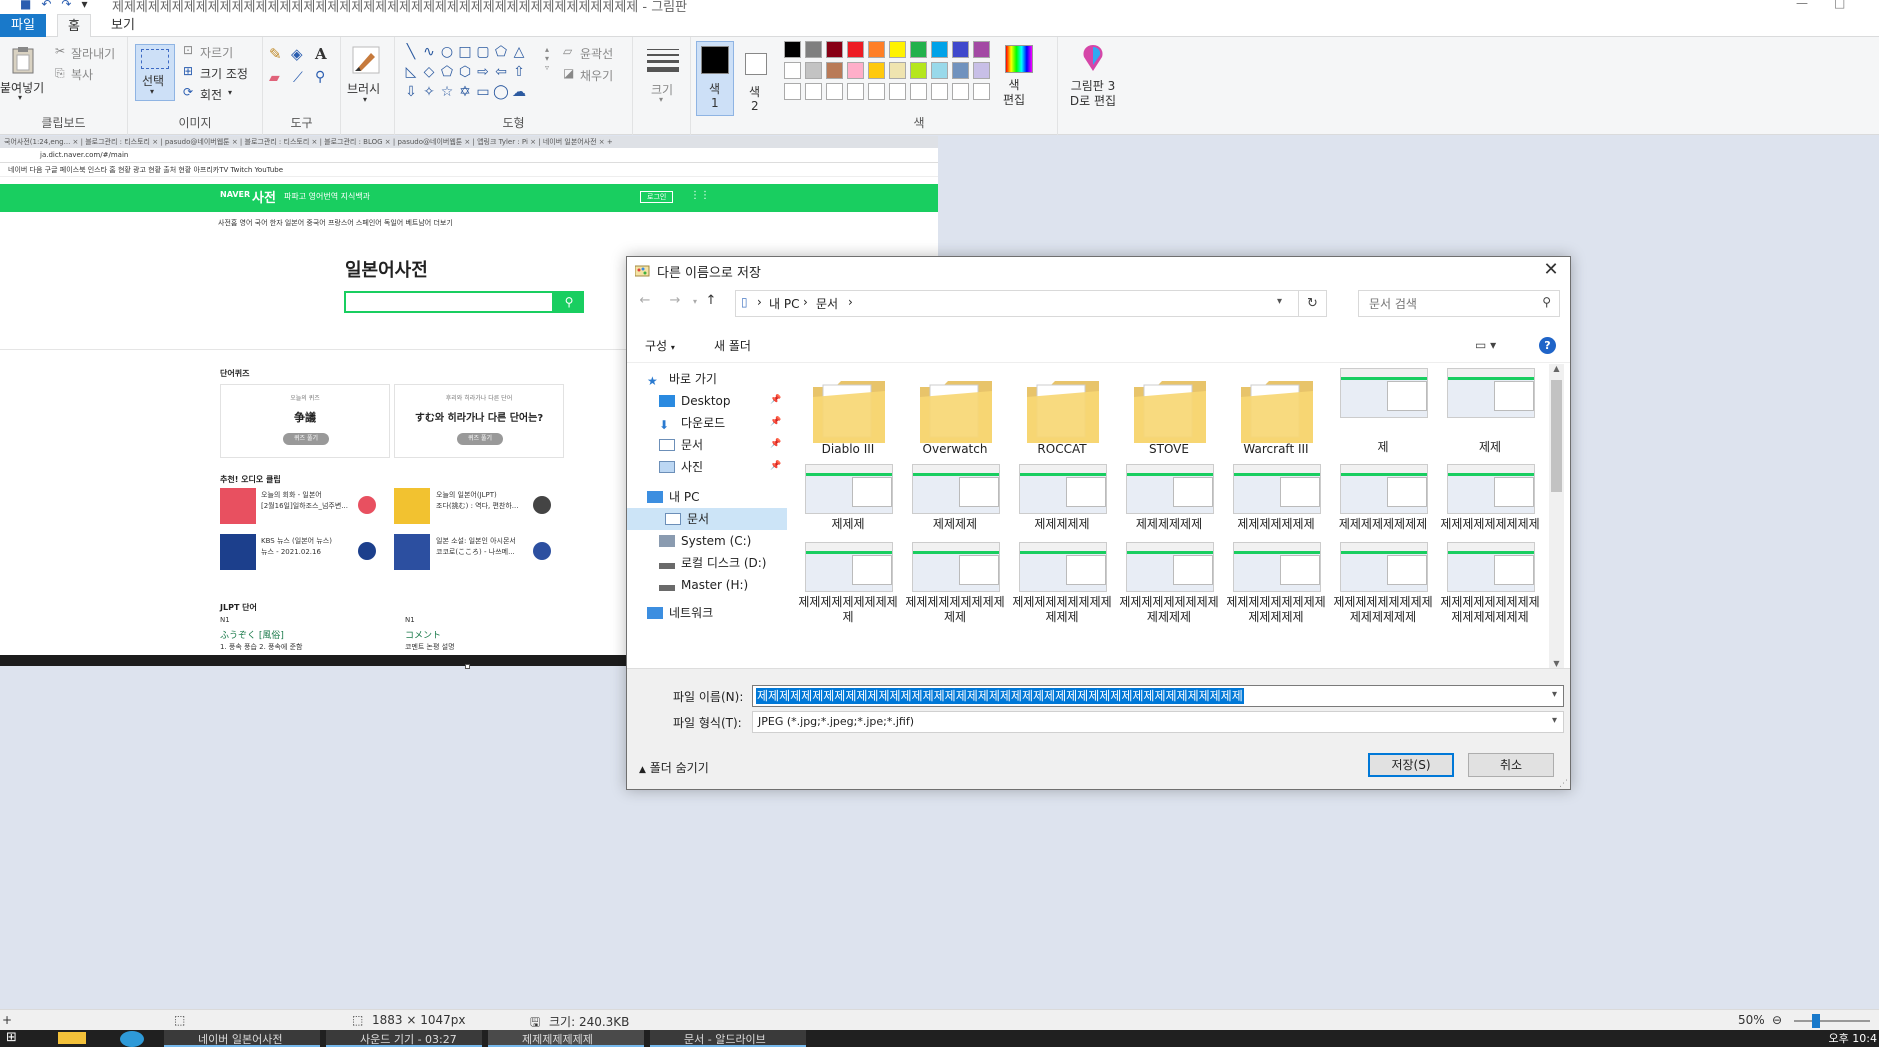  What do you see at coordinates (1839, 5) in the screenshot?
I see `maximize-icon: □` at bounding box center [1839, 5].